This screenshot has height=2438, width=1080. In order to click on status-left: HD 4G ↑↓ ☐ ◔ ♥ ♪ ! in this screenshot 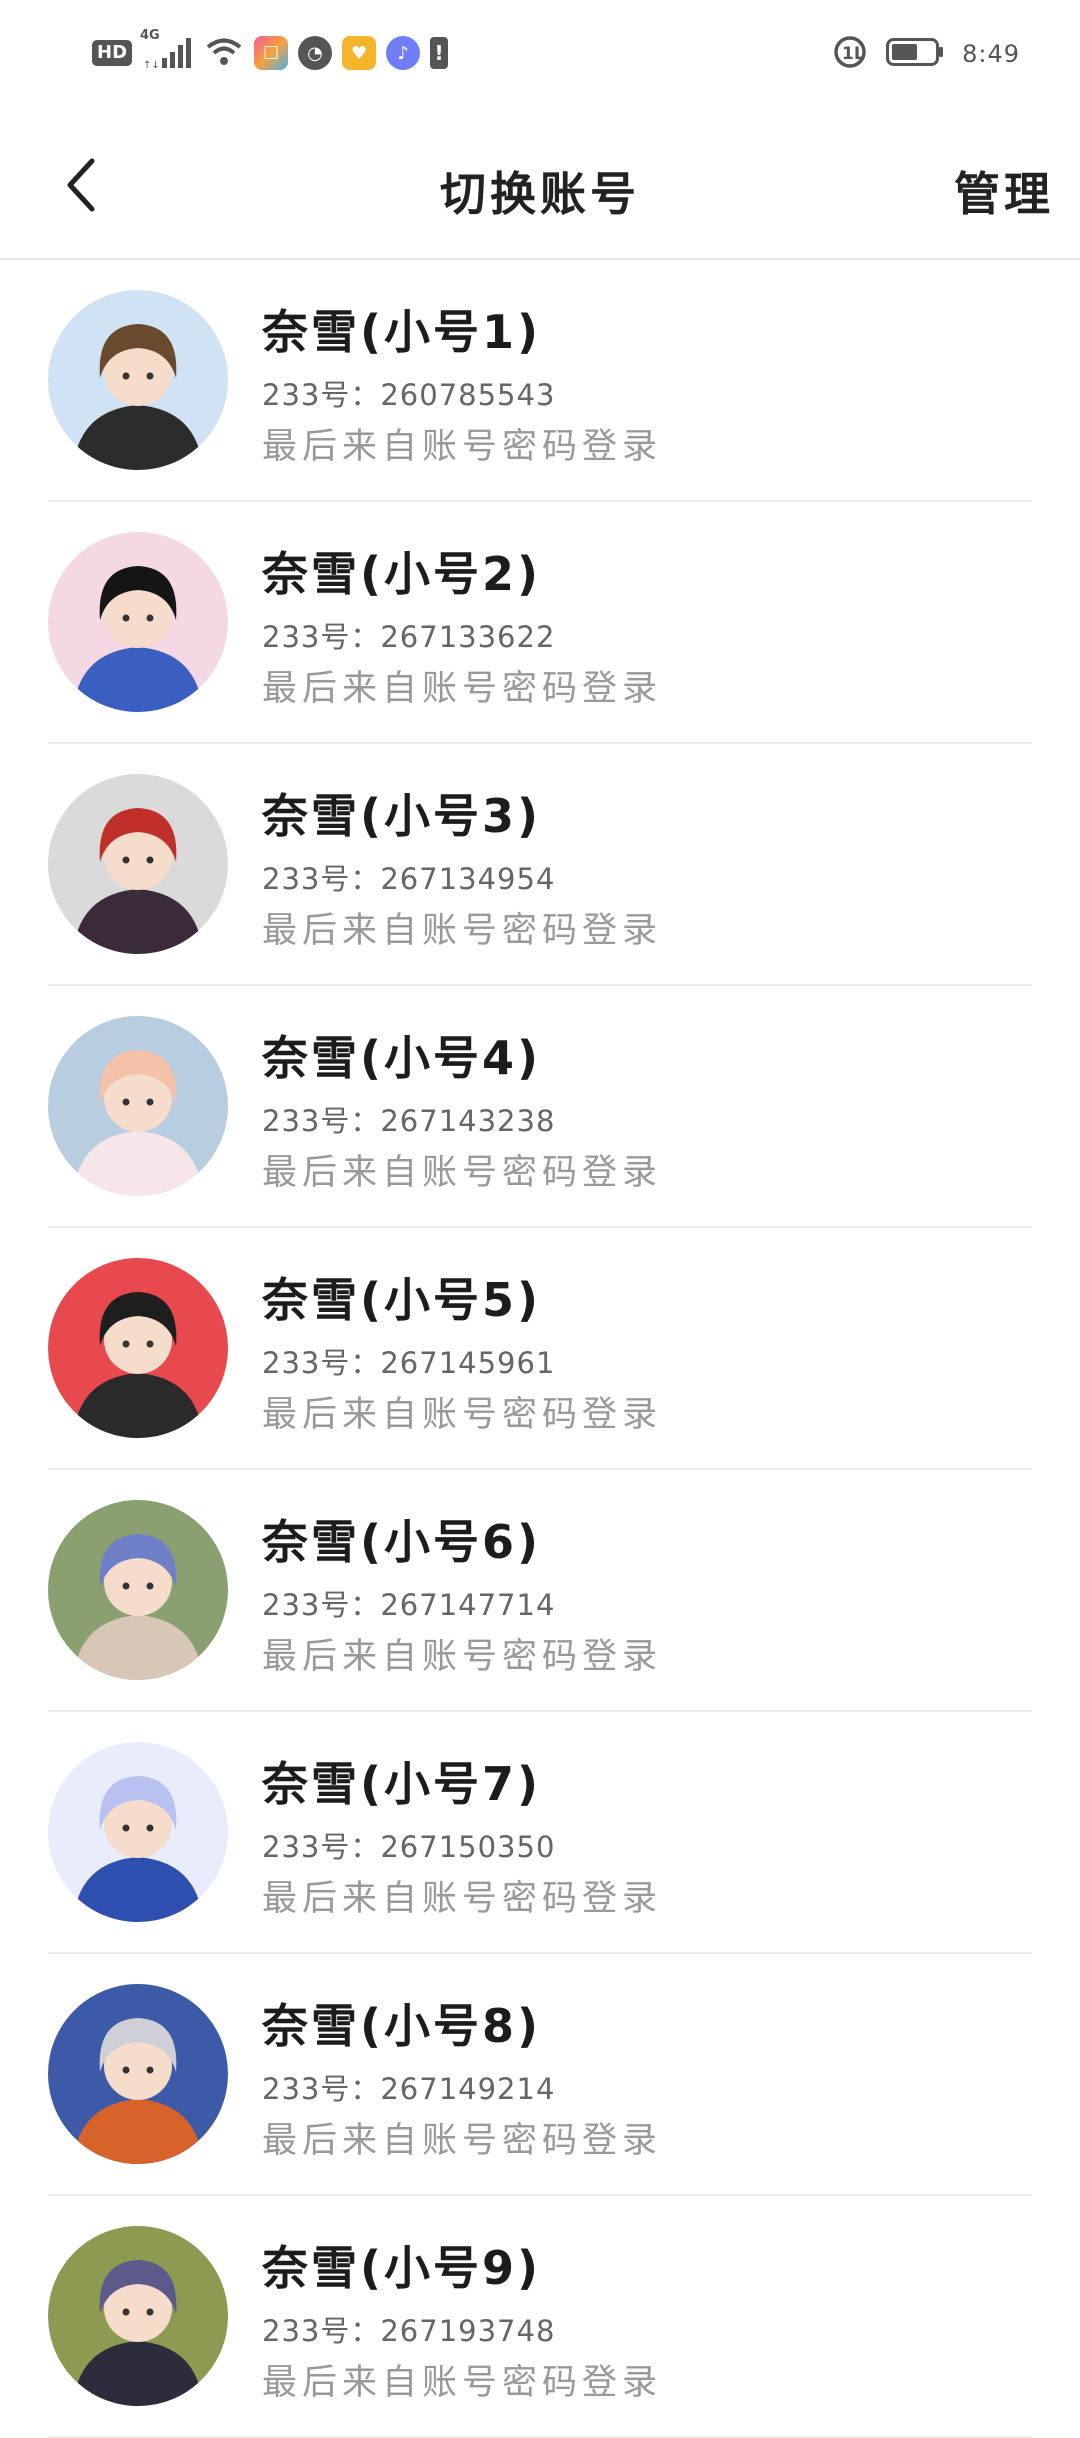, I will do `click(270, 50)`.